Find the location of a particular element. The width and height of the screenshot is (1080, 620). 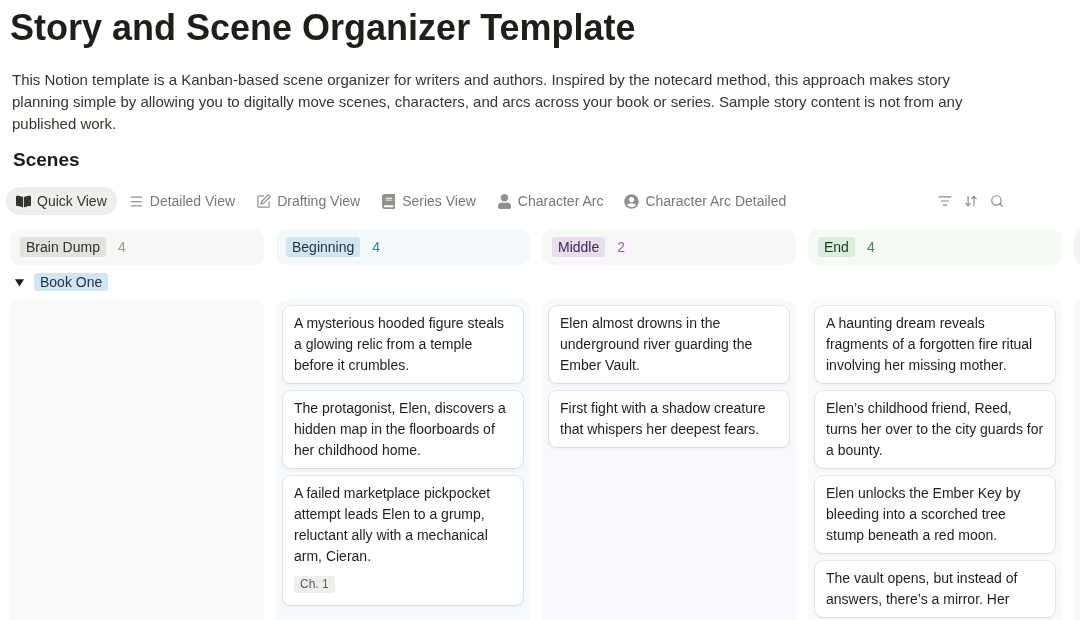

scene-card: Elen’s childhood friend, Reed, turns her over to the city guards for a bounty. is located at coordinates (935, 429).